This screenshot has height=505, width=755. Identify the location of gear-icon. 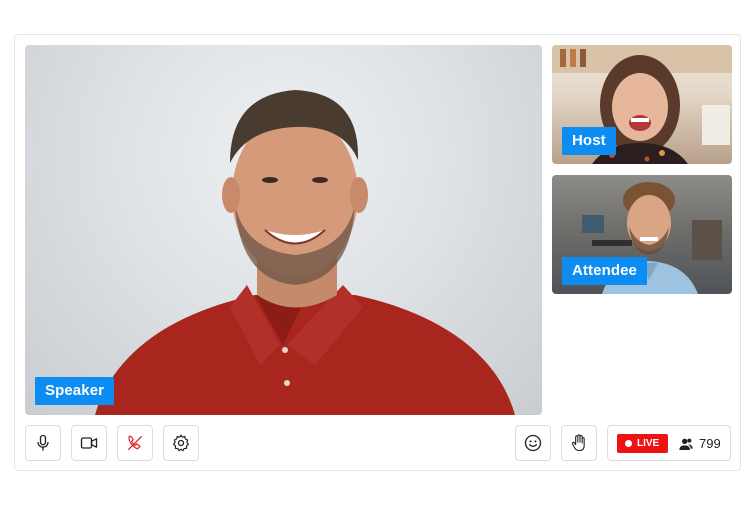
(181, 443).